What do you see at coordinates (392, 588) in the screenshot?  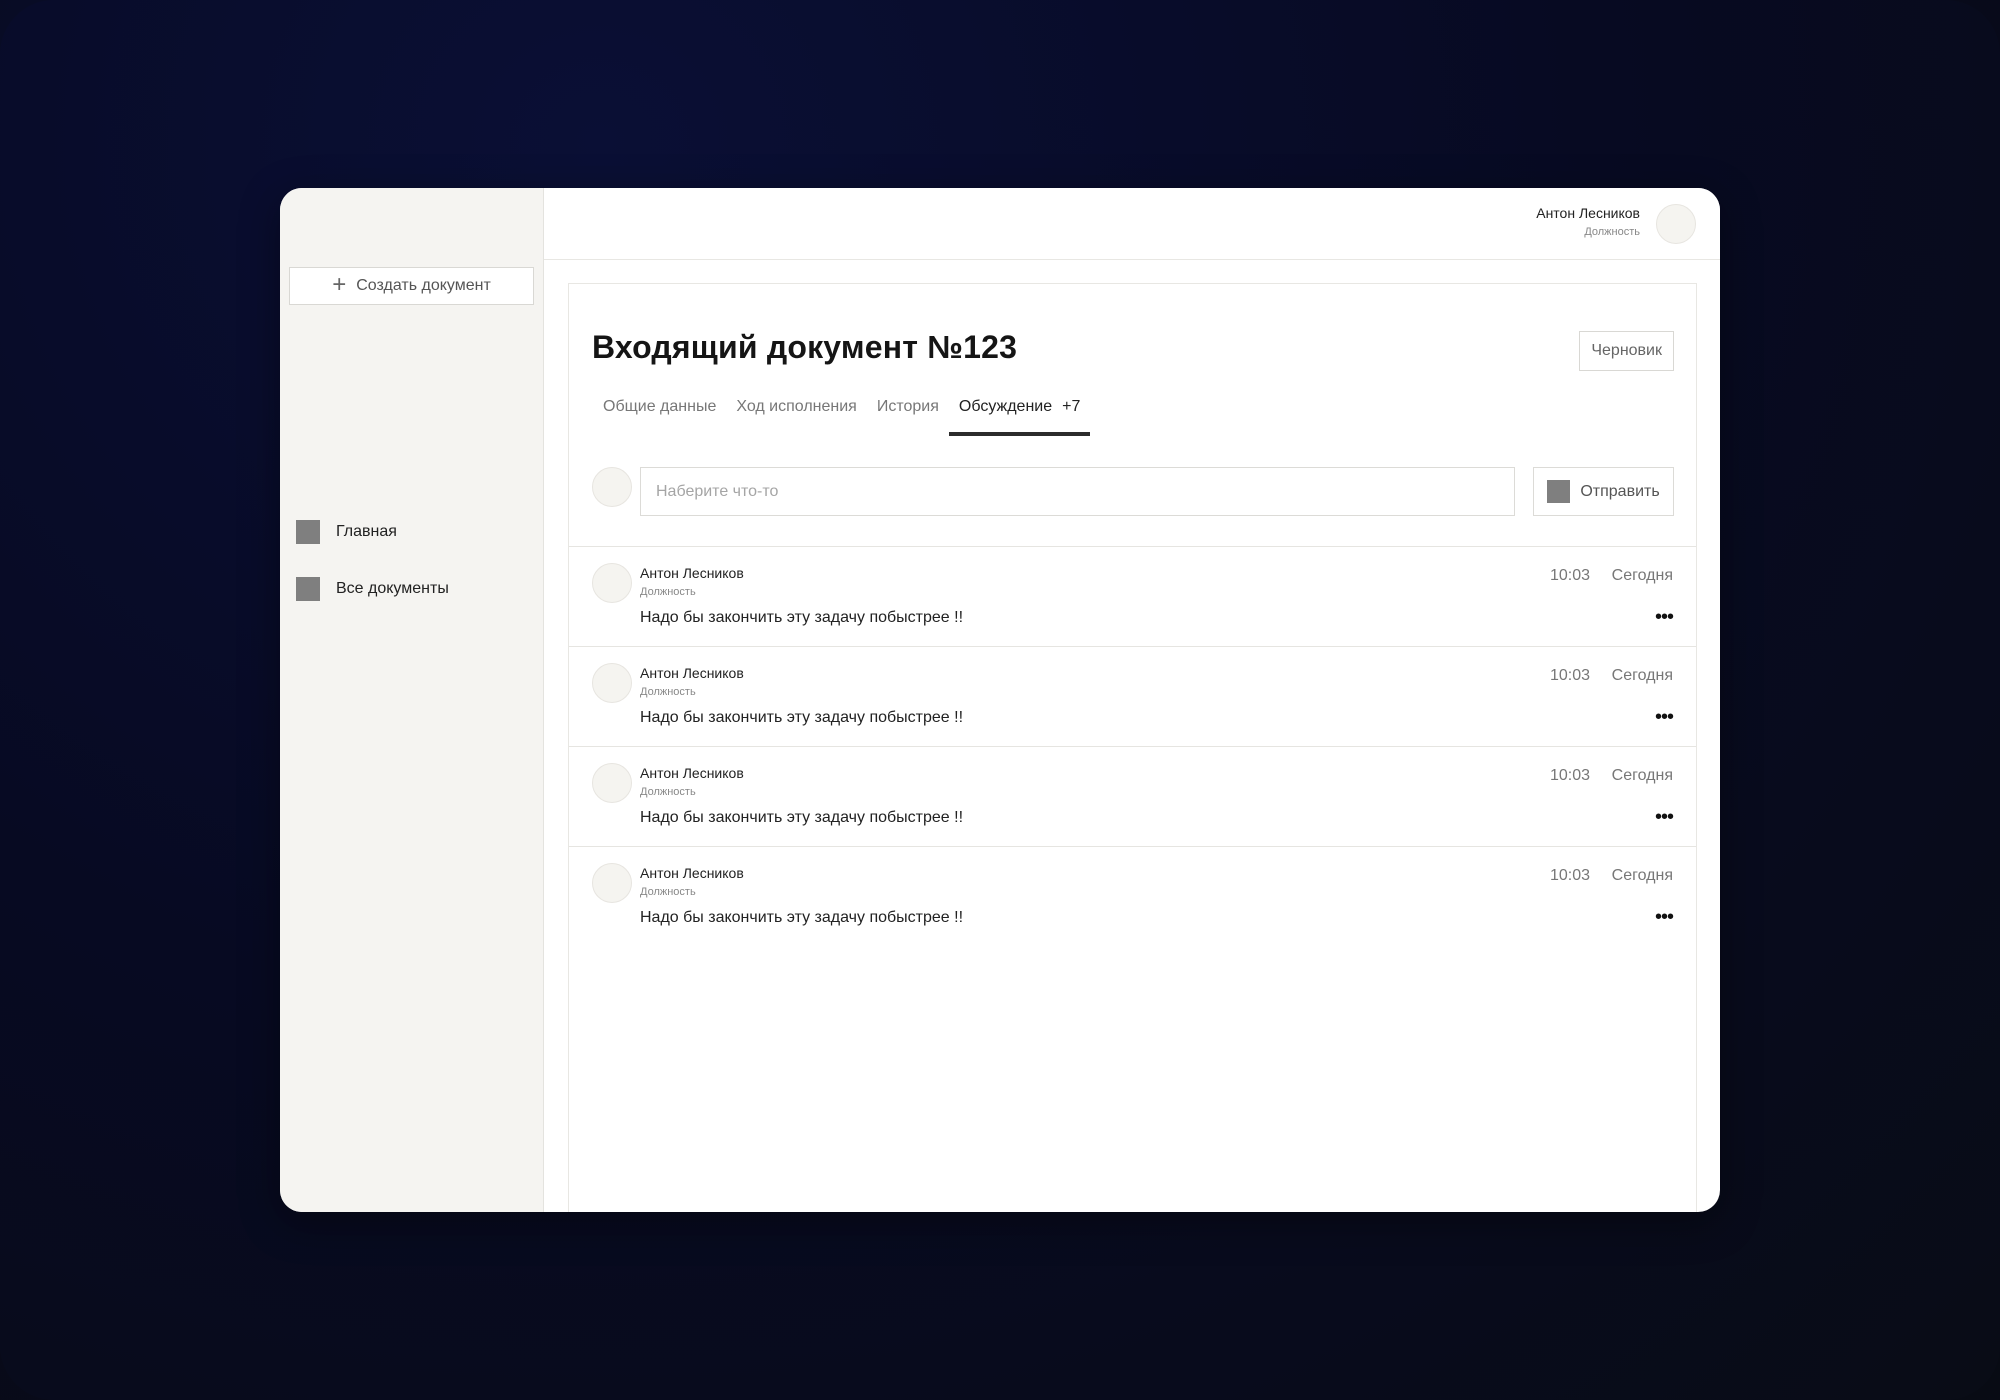 I see `sidebar-item-label: Все документы` at bounding box center [392, 588].